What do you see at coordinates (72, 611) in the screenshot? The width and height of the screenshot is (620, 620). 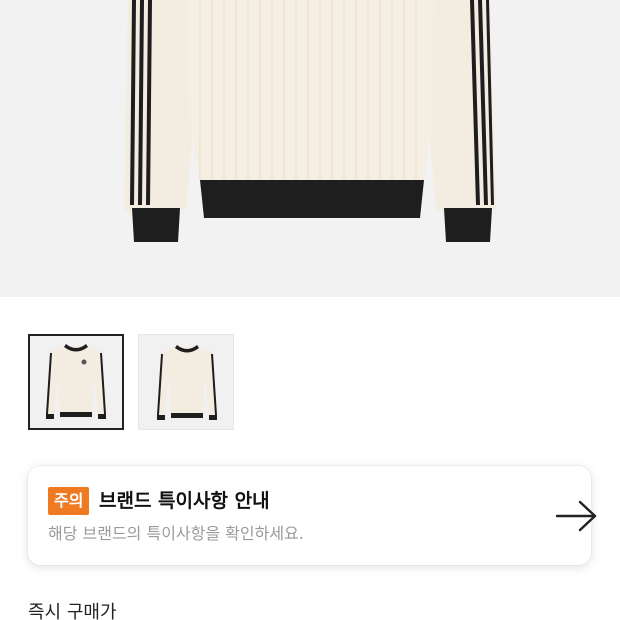 I see `instant-buy-price-label: 즉시 구매가` at bounding box center [72, 611].